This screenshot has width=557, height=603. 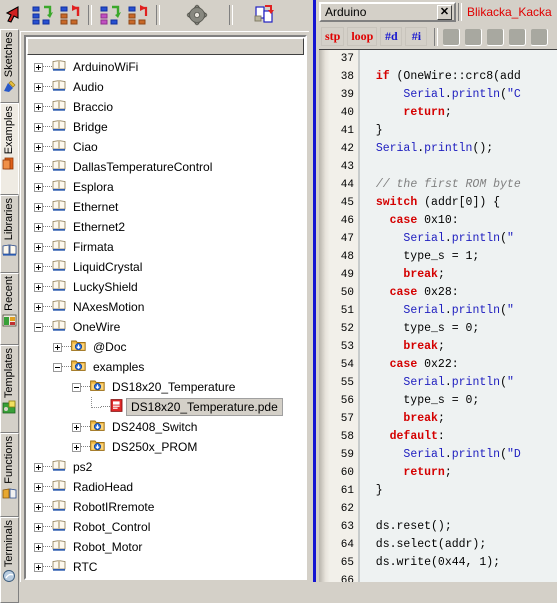 I want to click on copy-file-icon, so click(x=264, y=14).